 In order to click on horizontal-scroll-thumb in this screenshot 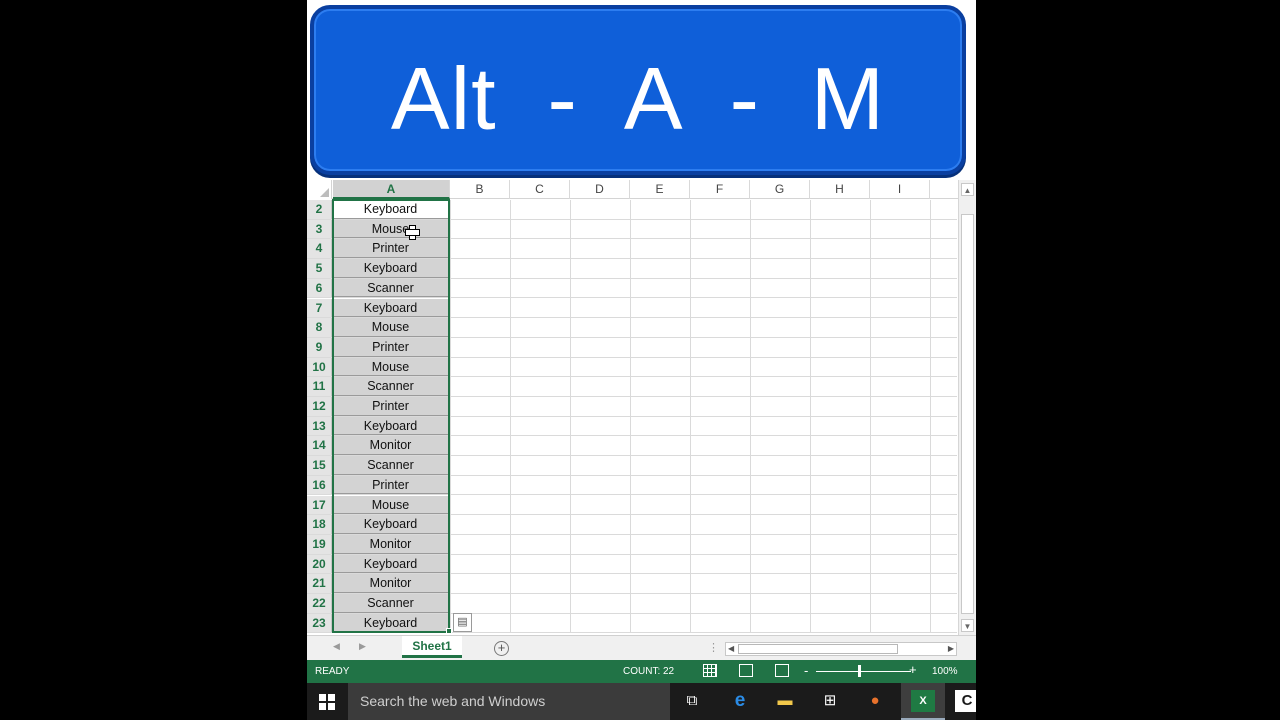, I will do `click(818, 649)`.